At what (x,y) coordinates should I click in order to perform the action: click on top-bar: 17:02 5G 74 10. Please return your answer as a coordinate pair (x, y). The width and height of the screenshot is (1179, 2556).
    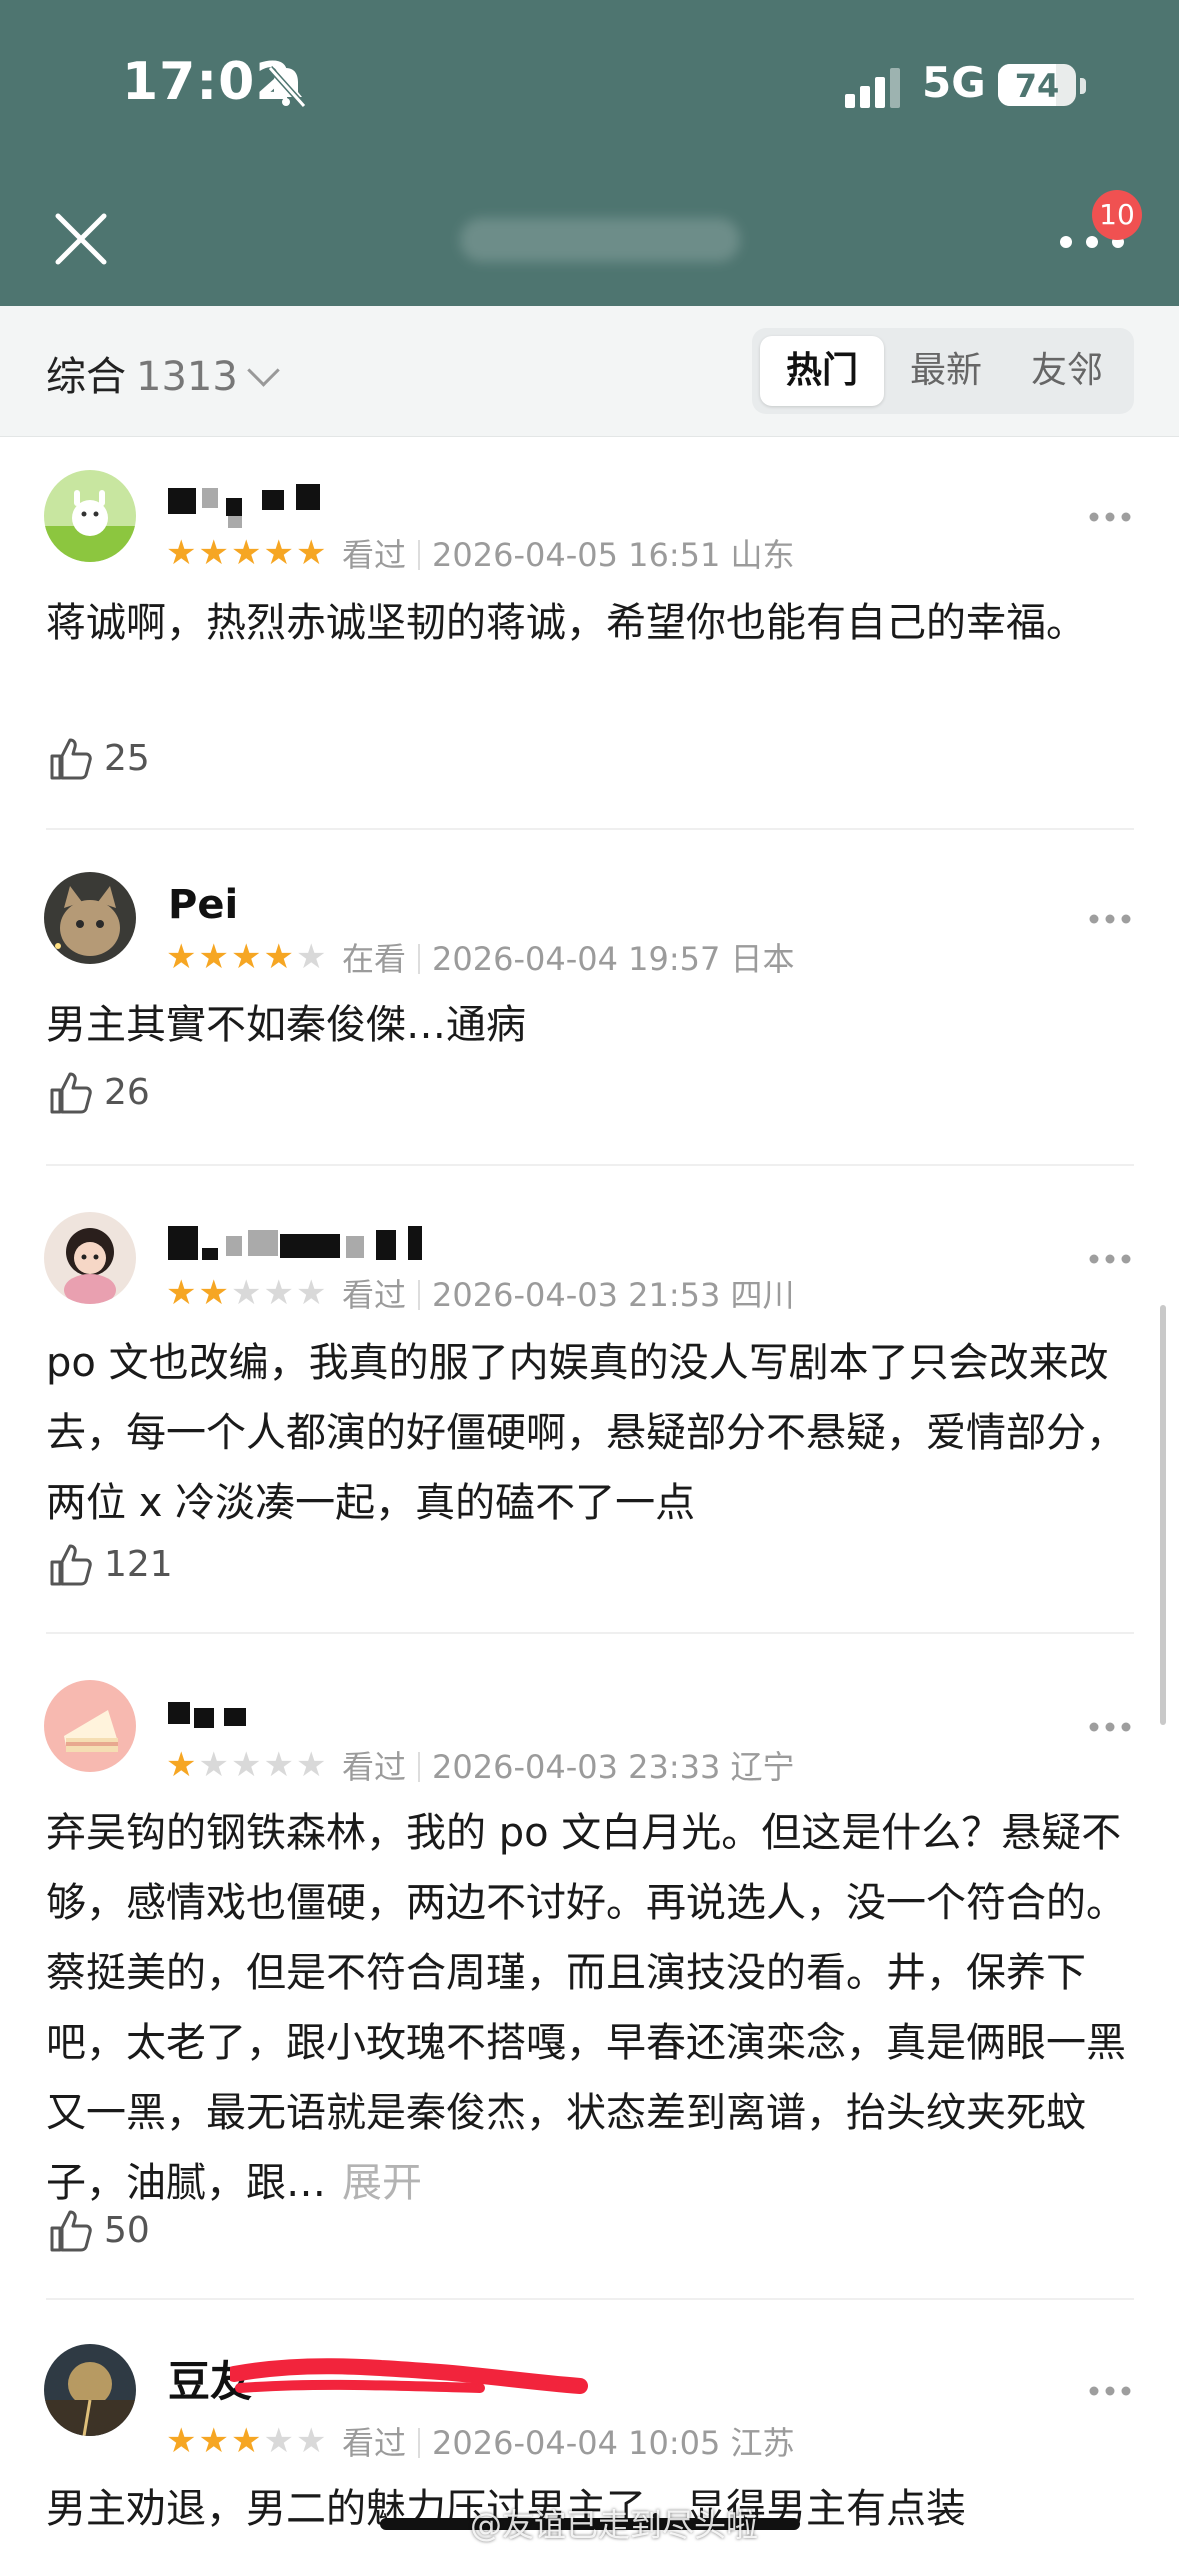
    Looking at the image, I should click on (589, 153).